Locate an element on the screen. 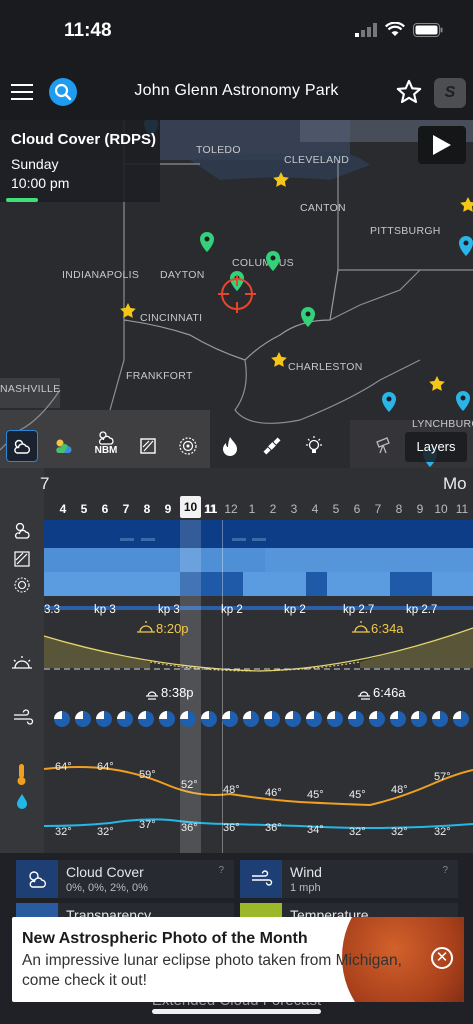  status-icons is located at coordinates (399, 29).